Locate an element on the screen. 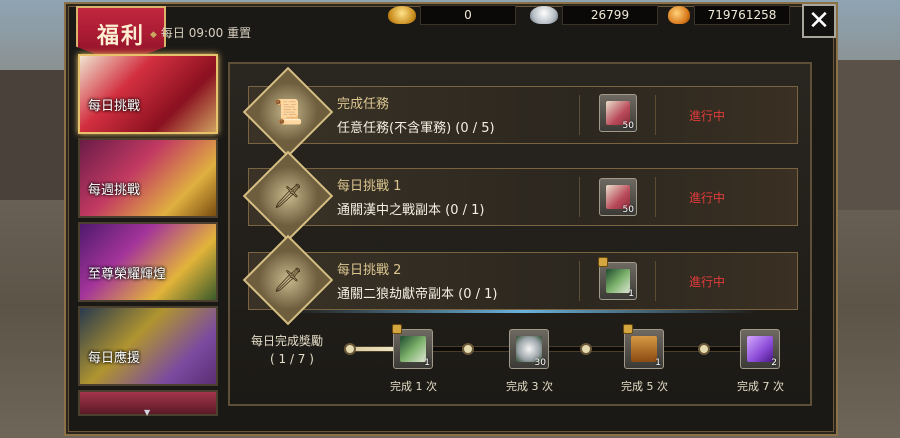 This screenshot has height=438, width=900. reward-quantity: 1 is located at coordinates (631, 294).